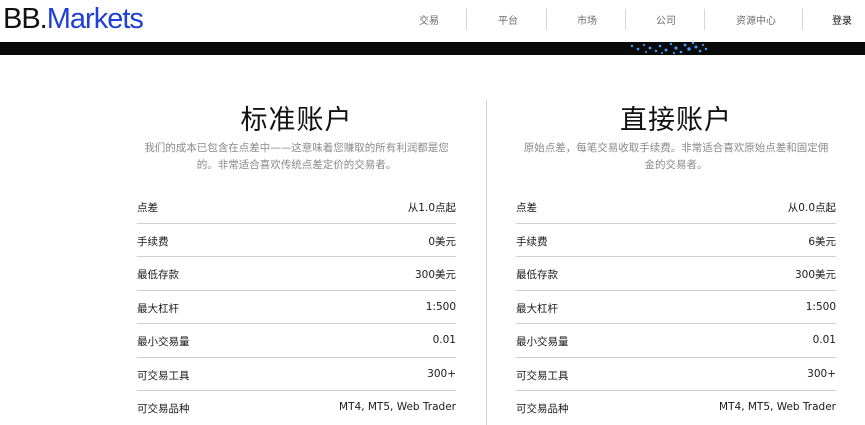 This screenshot has width=865, height=425. I want to click on spec-value: 从1.0点起, so click(431, 208).